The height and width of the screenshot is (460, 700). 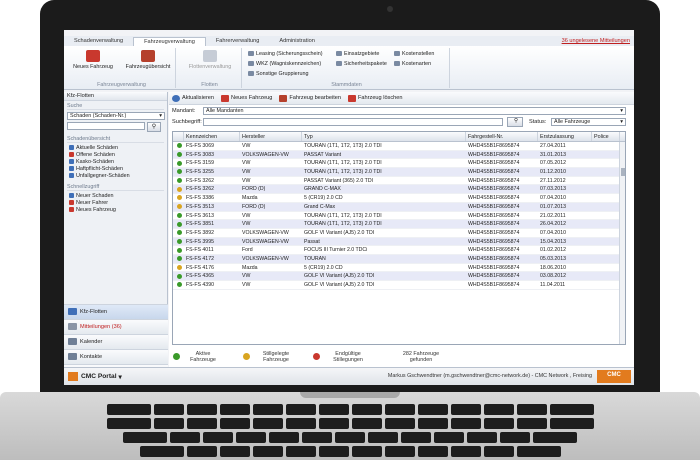 What do you see at coordinates (622, 243) in the screenshot?
I see `grid-scrollbar` at bounding box center [622, 243].